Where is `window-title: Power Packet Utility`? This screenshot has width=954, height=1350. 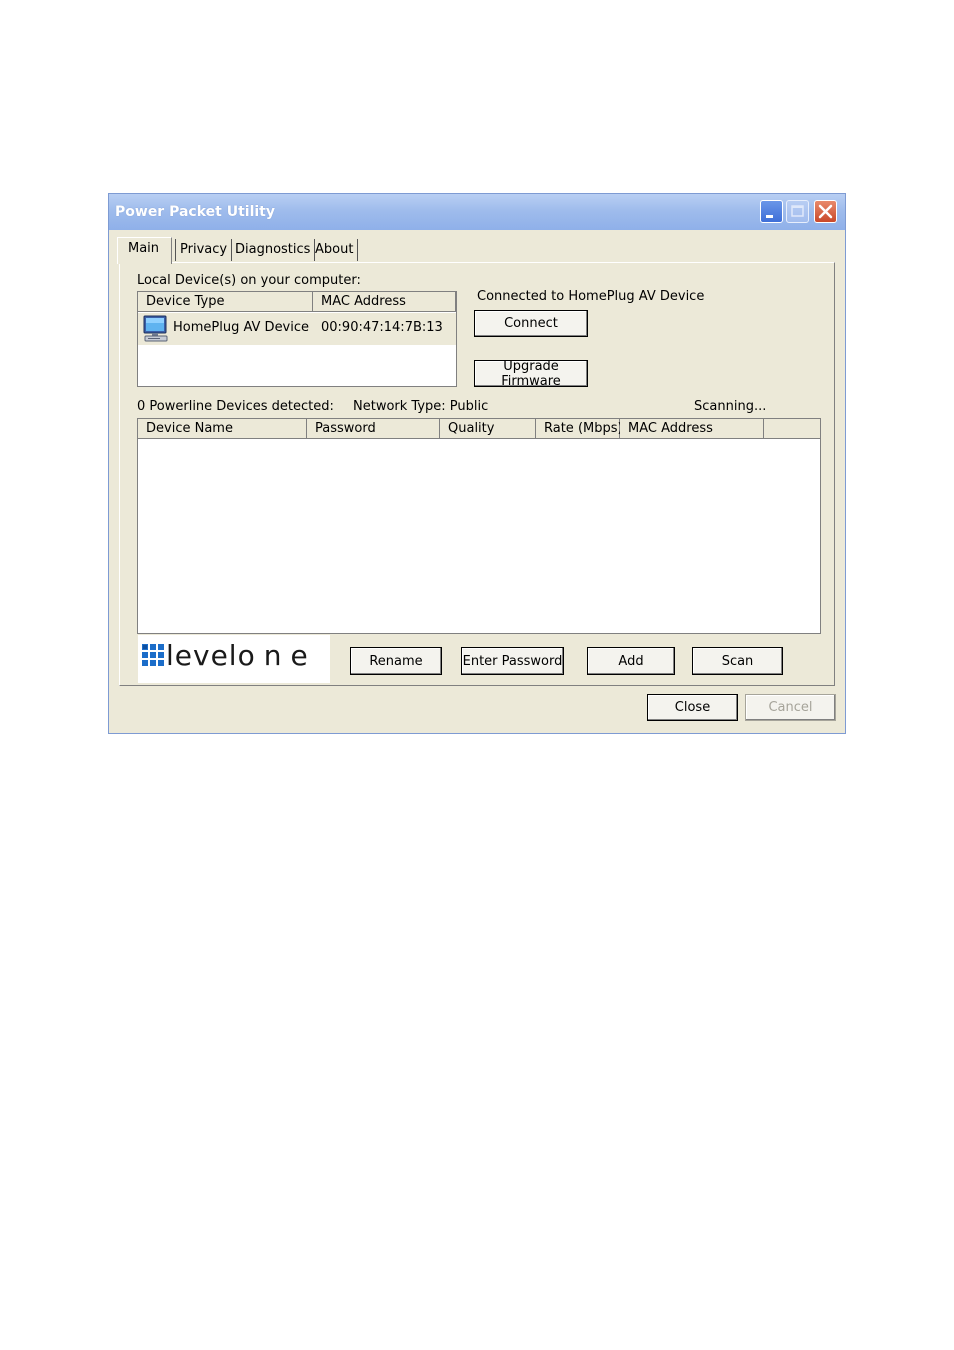 window-title: Power Packet Utility is located at coordinates (195, 212).